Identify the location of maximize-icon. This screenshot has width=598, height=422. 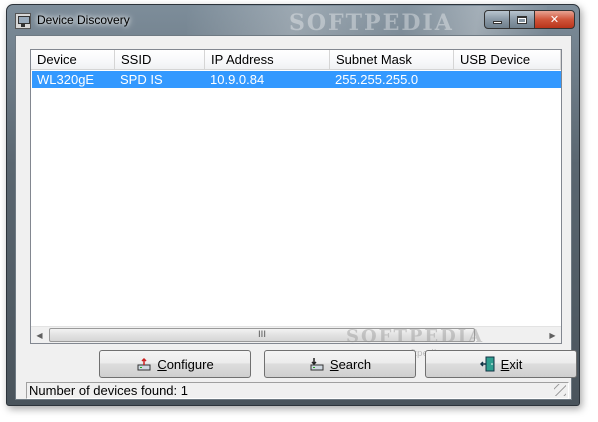
(522, 19).